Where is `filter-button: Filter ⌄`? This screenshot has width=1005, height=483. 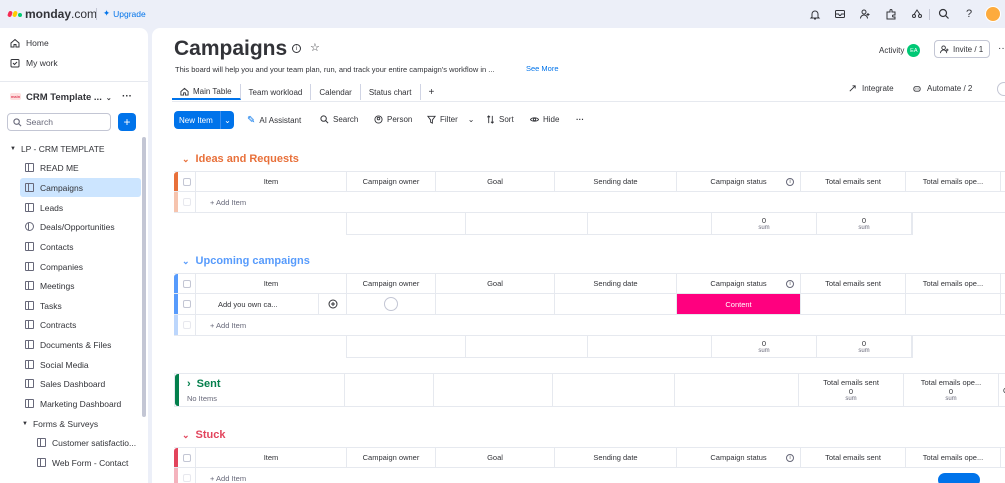
filter-button: Filter ⌄ is located at coordinates (450, 119).